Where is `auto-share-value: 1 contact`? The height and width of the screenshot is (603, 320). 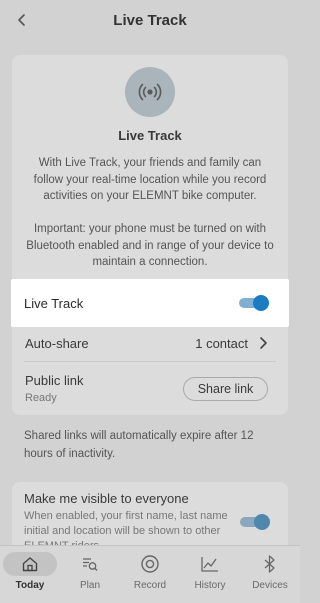
auto-share-value: 1 contact is located at coordinates (221, 343).